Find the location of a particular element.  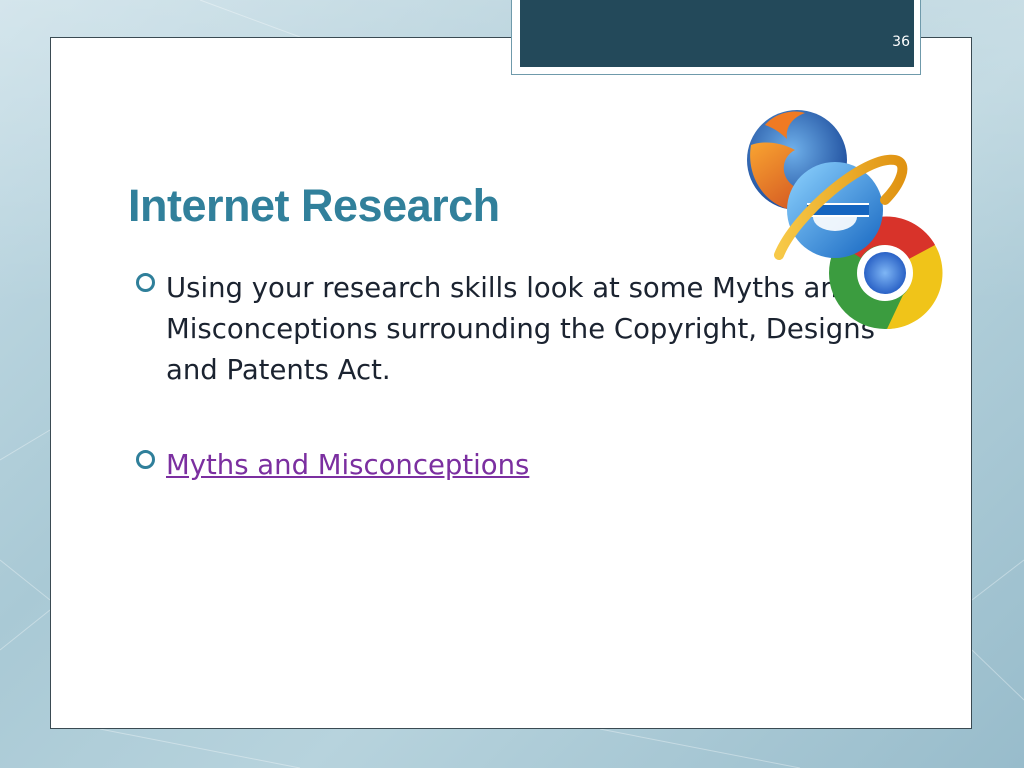

myths-misconceptions-link: Myths and Misconceptions is located at coordinates (526, 465).